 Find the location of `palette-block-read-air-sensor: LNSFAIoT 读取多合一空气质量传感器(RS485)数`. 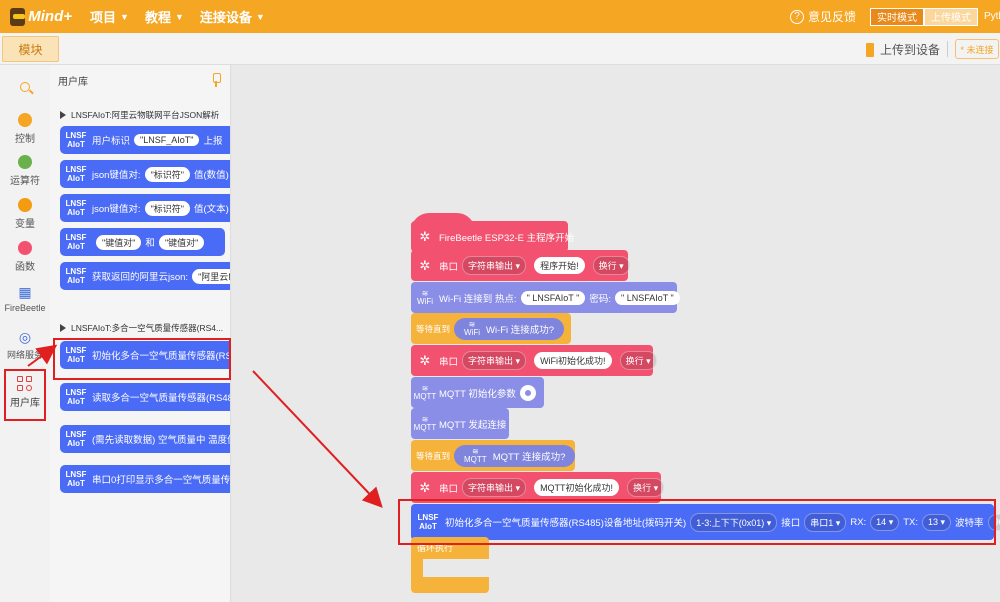

palette-block-read-air-sensor: LNSFAIoT 读取多合一空气质量传感器(RS485)数 is located at coordinates (145, 397).